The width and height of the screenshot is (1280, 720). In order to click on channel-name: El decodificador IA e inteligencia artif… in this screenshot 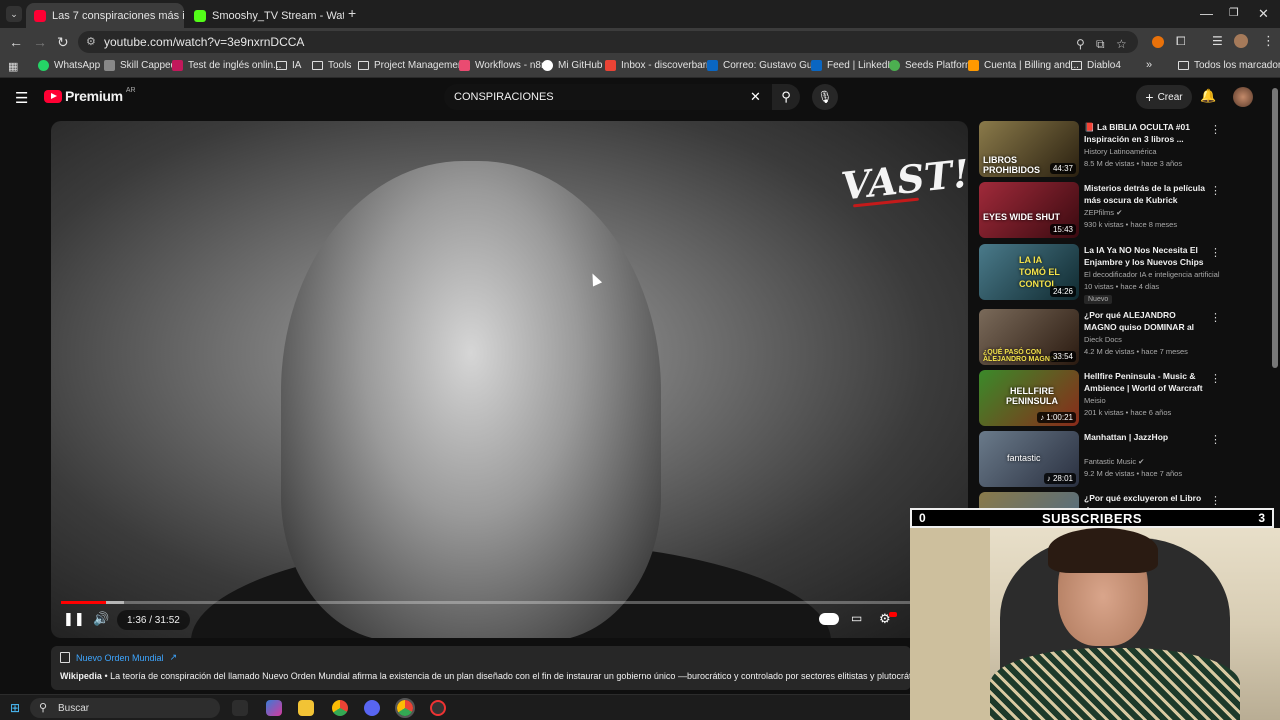, I will do `click(1152, 274)`.